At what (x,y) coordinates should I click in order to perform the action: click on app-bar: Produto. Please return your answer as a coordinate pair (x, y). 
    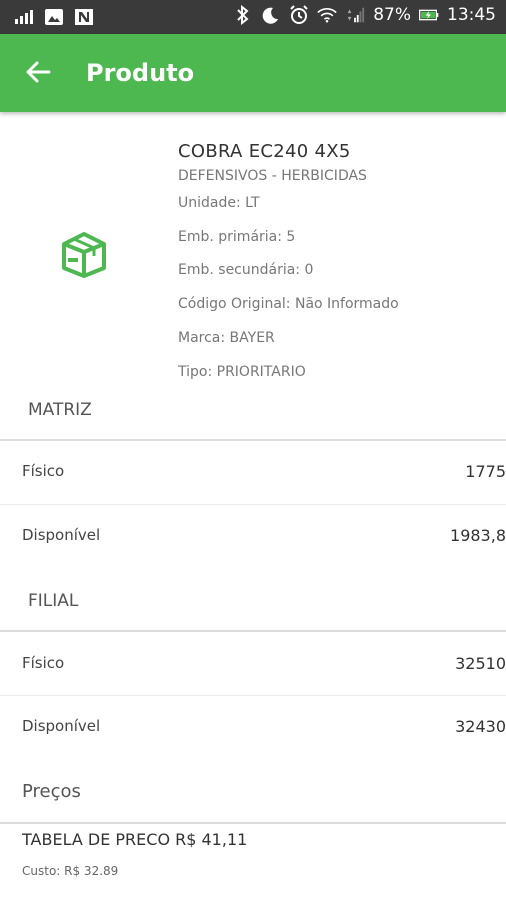
    Looking at the image, I should click on (253, 73).